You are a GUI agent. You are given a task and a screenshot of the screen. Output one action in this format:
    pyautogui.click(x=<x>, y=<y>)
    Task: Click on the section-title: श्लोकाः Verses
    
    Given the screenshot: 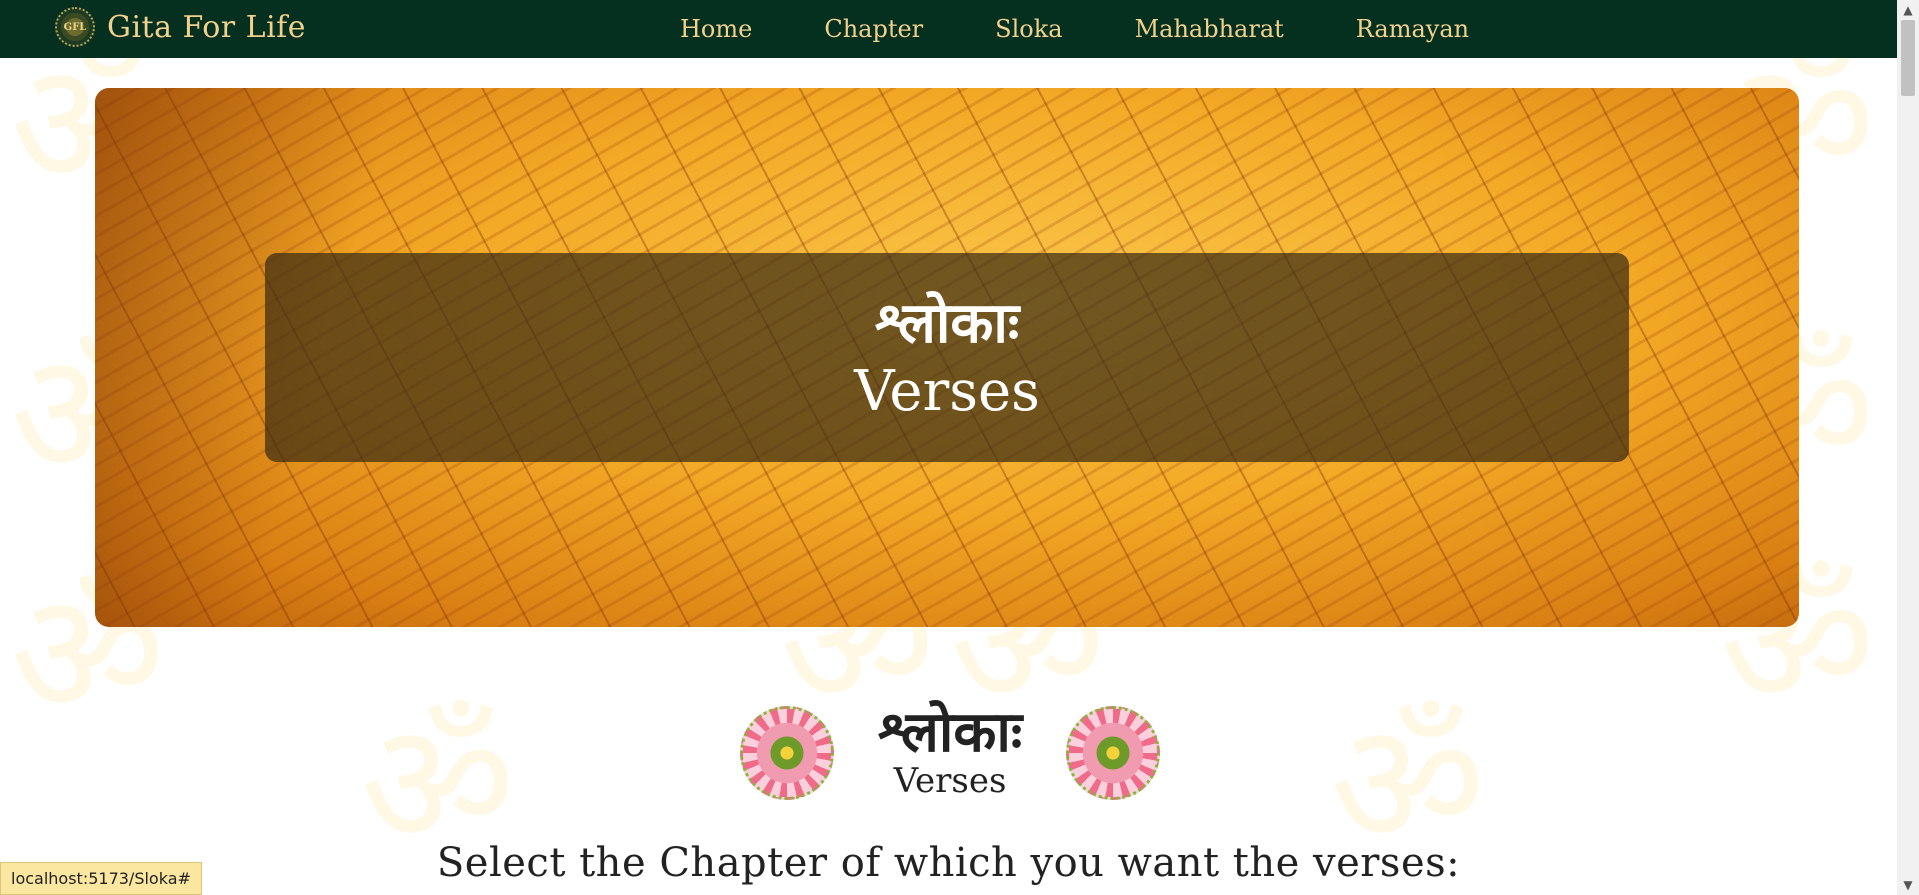 What is the action you would take?
    pyautogui.click(x=950, y=752)
    